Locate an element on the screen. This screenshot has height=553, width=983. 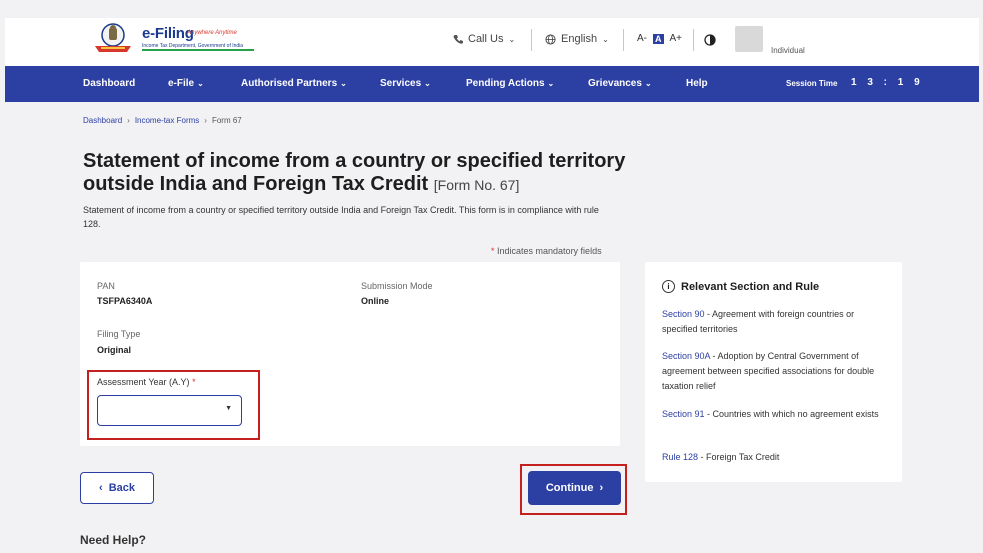
nav-item-dashboard: Dashboard is located at coordinates (109, 83).